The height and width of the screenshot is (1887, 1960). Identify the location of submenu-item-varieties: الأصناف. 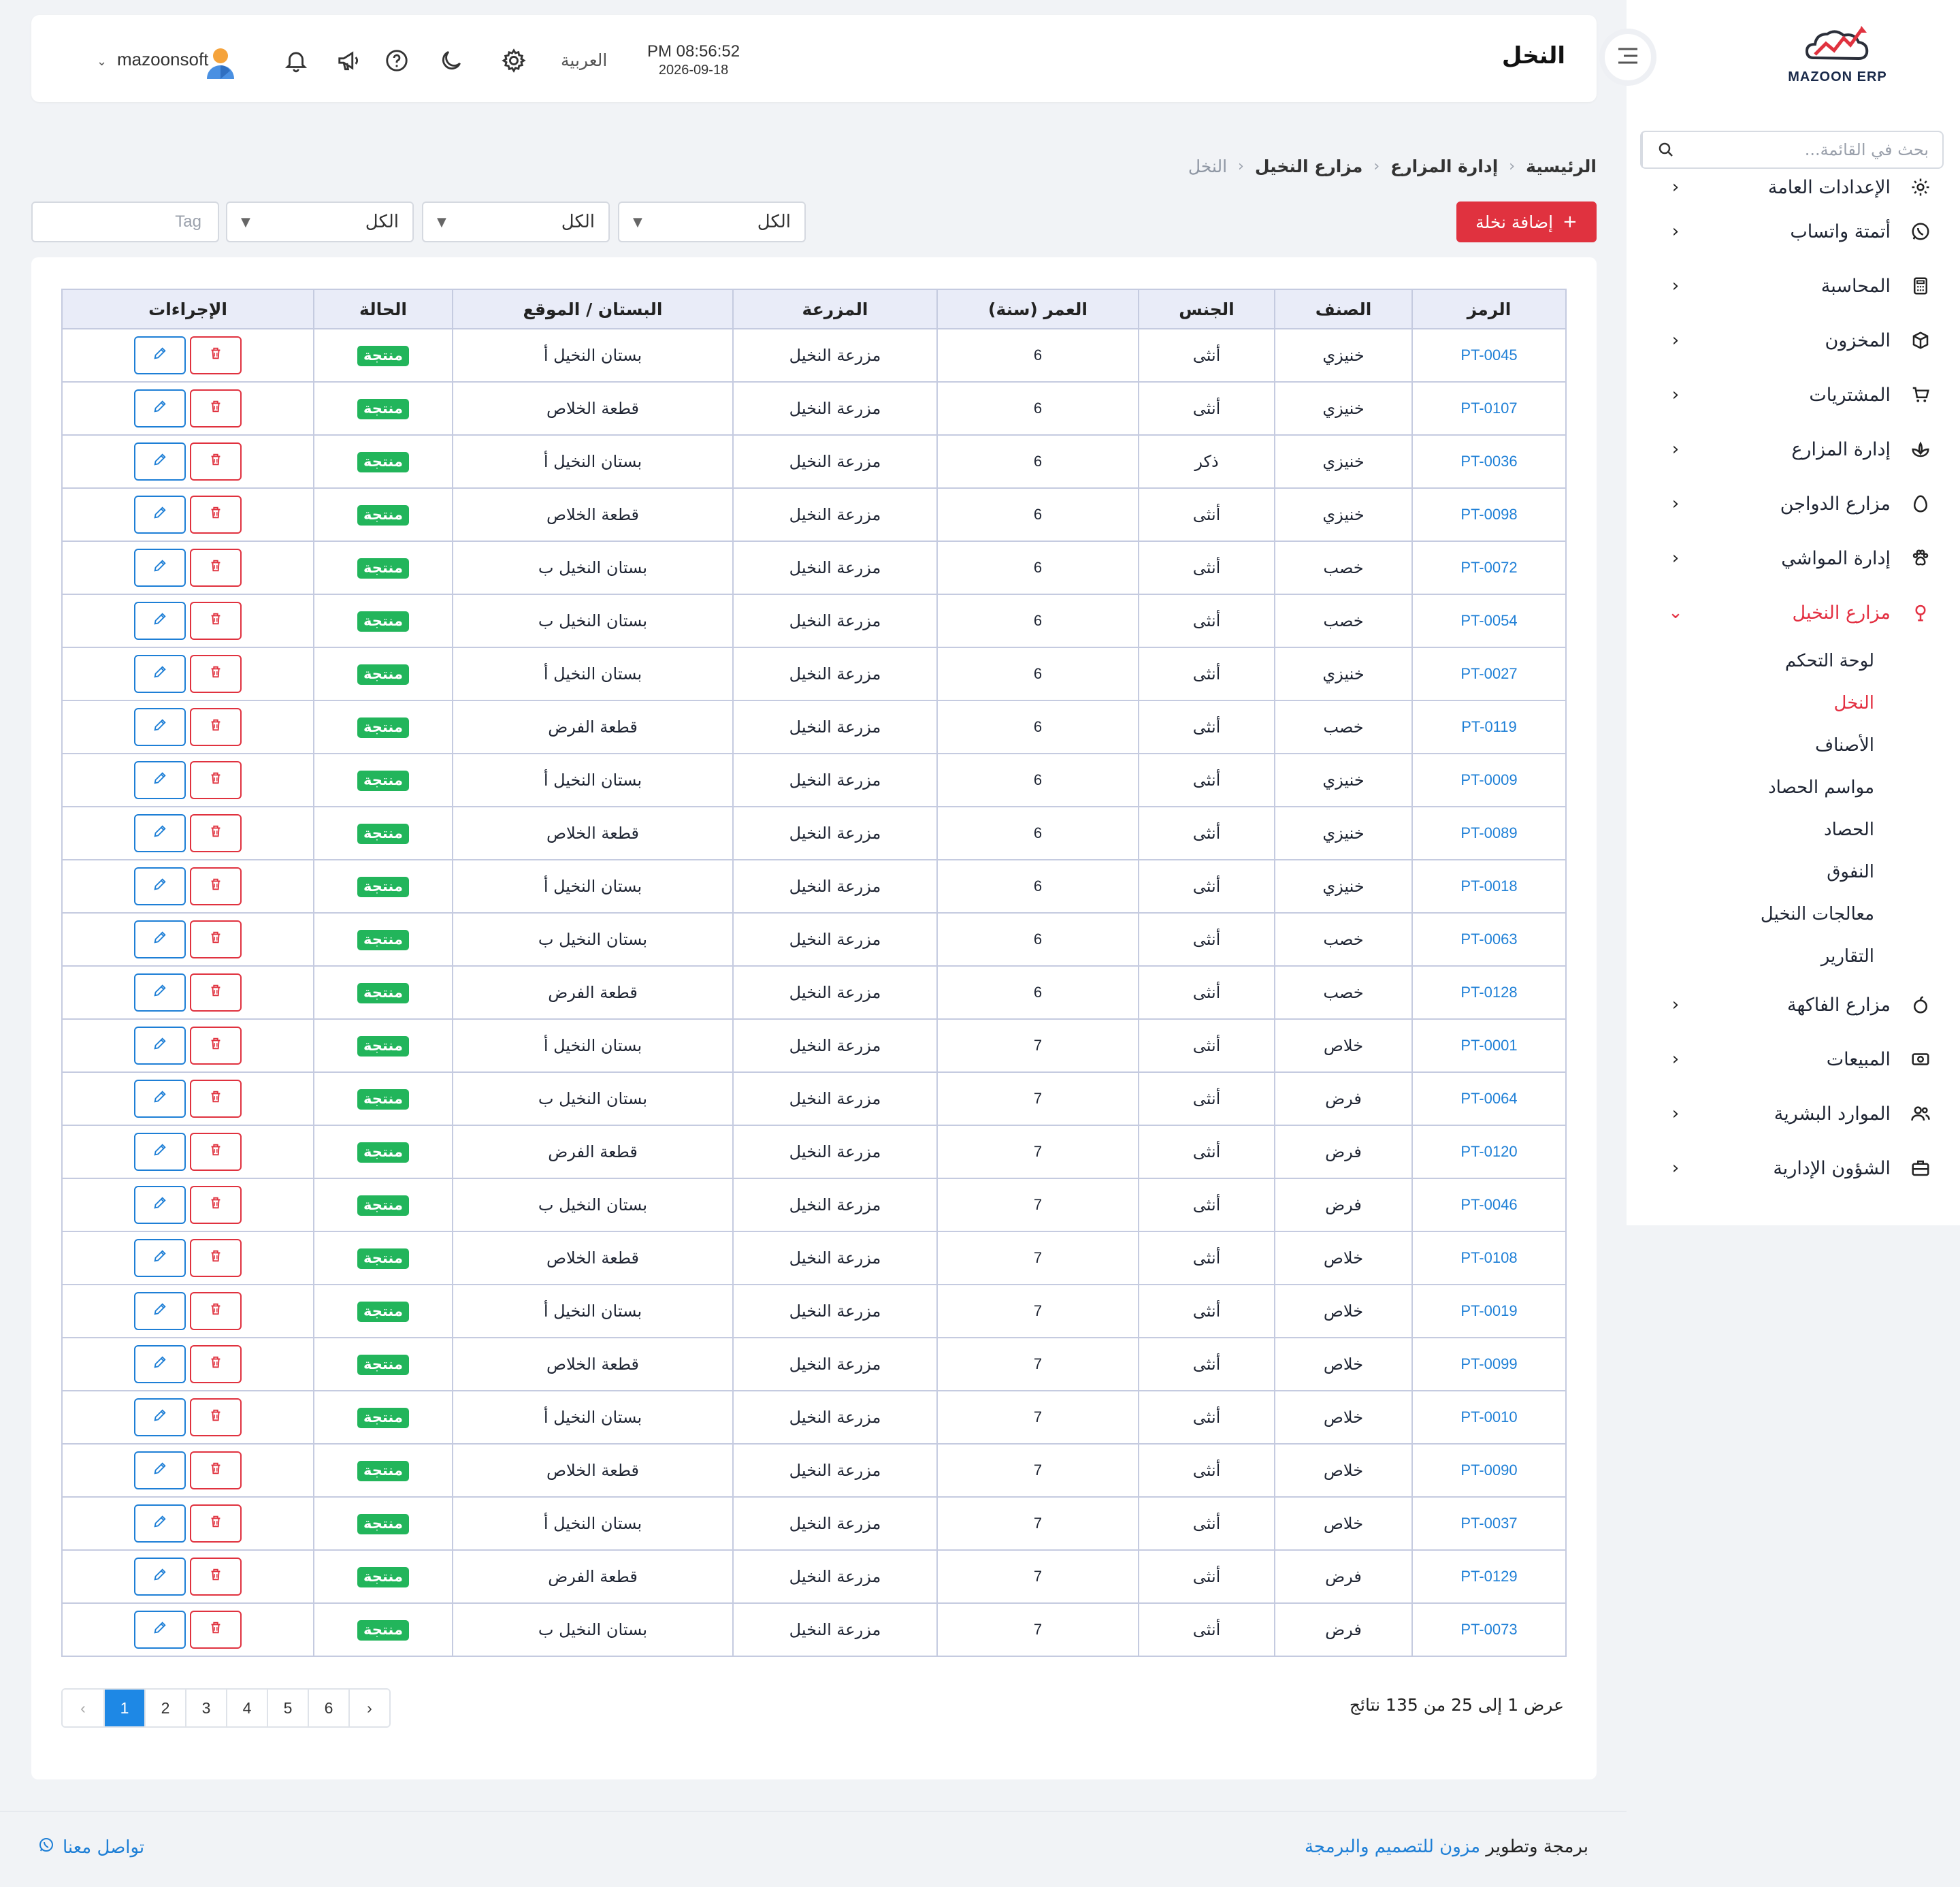
(1794, 745).